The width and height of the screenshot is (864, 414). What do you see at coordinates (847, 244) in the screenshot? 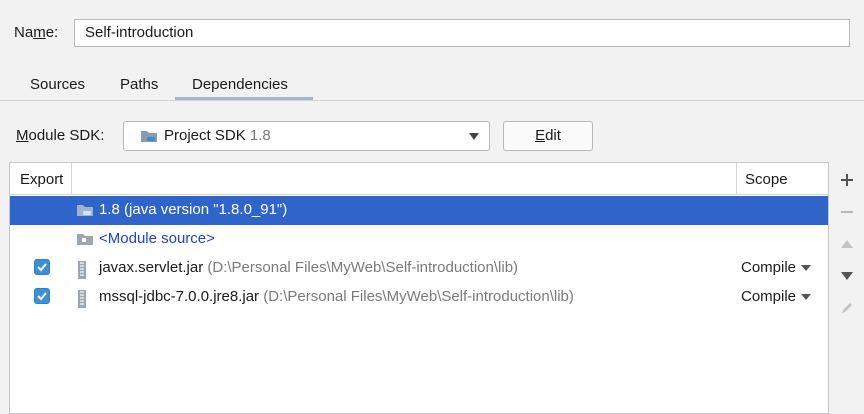
I see `move-up-icon` at bounding box center [847, 244].